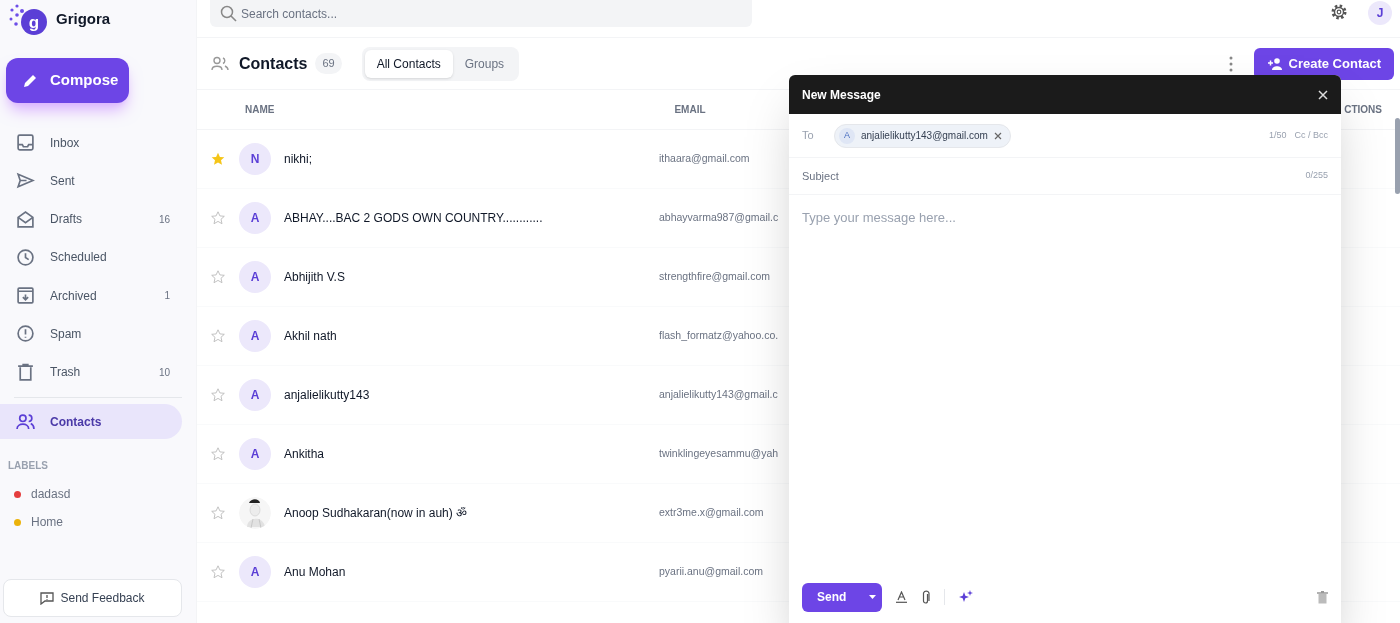 Image resolution: width=1400 pixels, height=623 pixels. What do you see at coordinates (464, 336) in the screenshot?
I see `contact-name: Akhil nath` at bounding box center [464, 336].